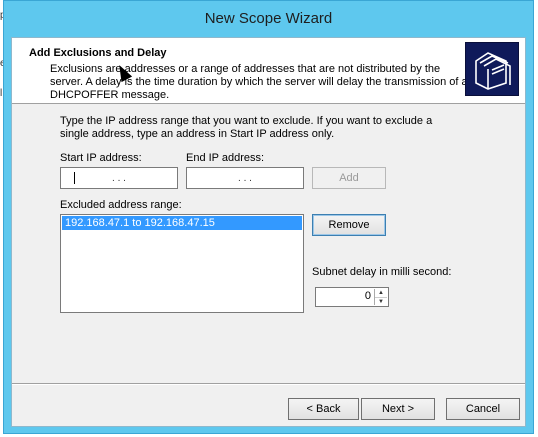  I want to click on footer-divider, so click(268, 384).